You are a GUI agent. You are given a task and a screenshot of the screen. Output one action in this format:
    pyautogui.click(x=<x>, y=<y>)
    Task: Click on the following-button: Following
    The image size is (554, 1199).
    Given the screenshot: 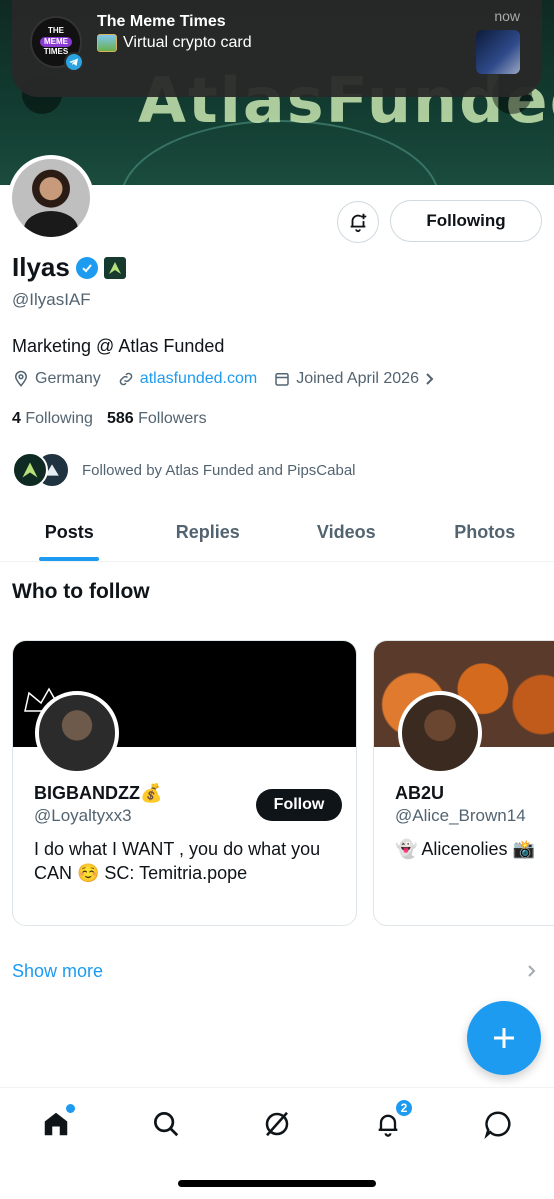 What is the action you would take?
    pyautogui.click(x=466, y=221)
    